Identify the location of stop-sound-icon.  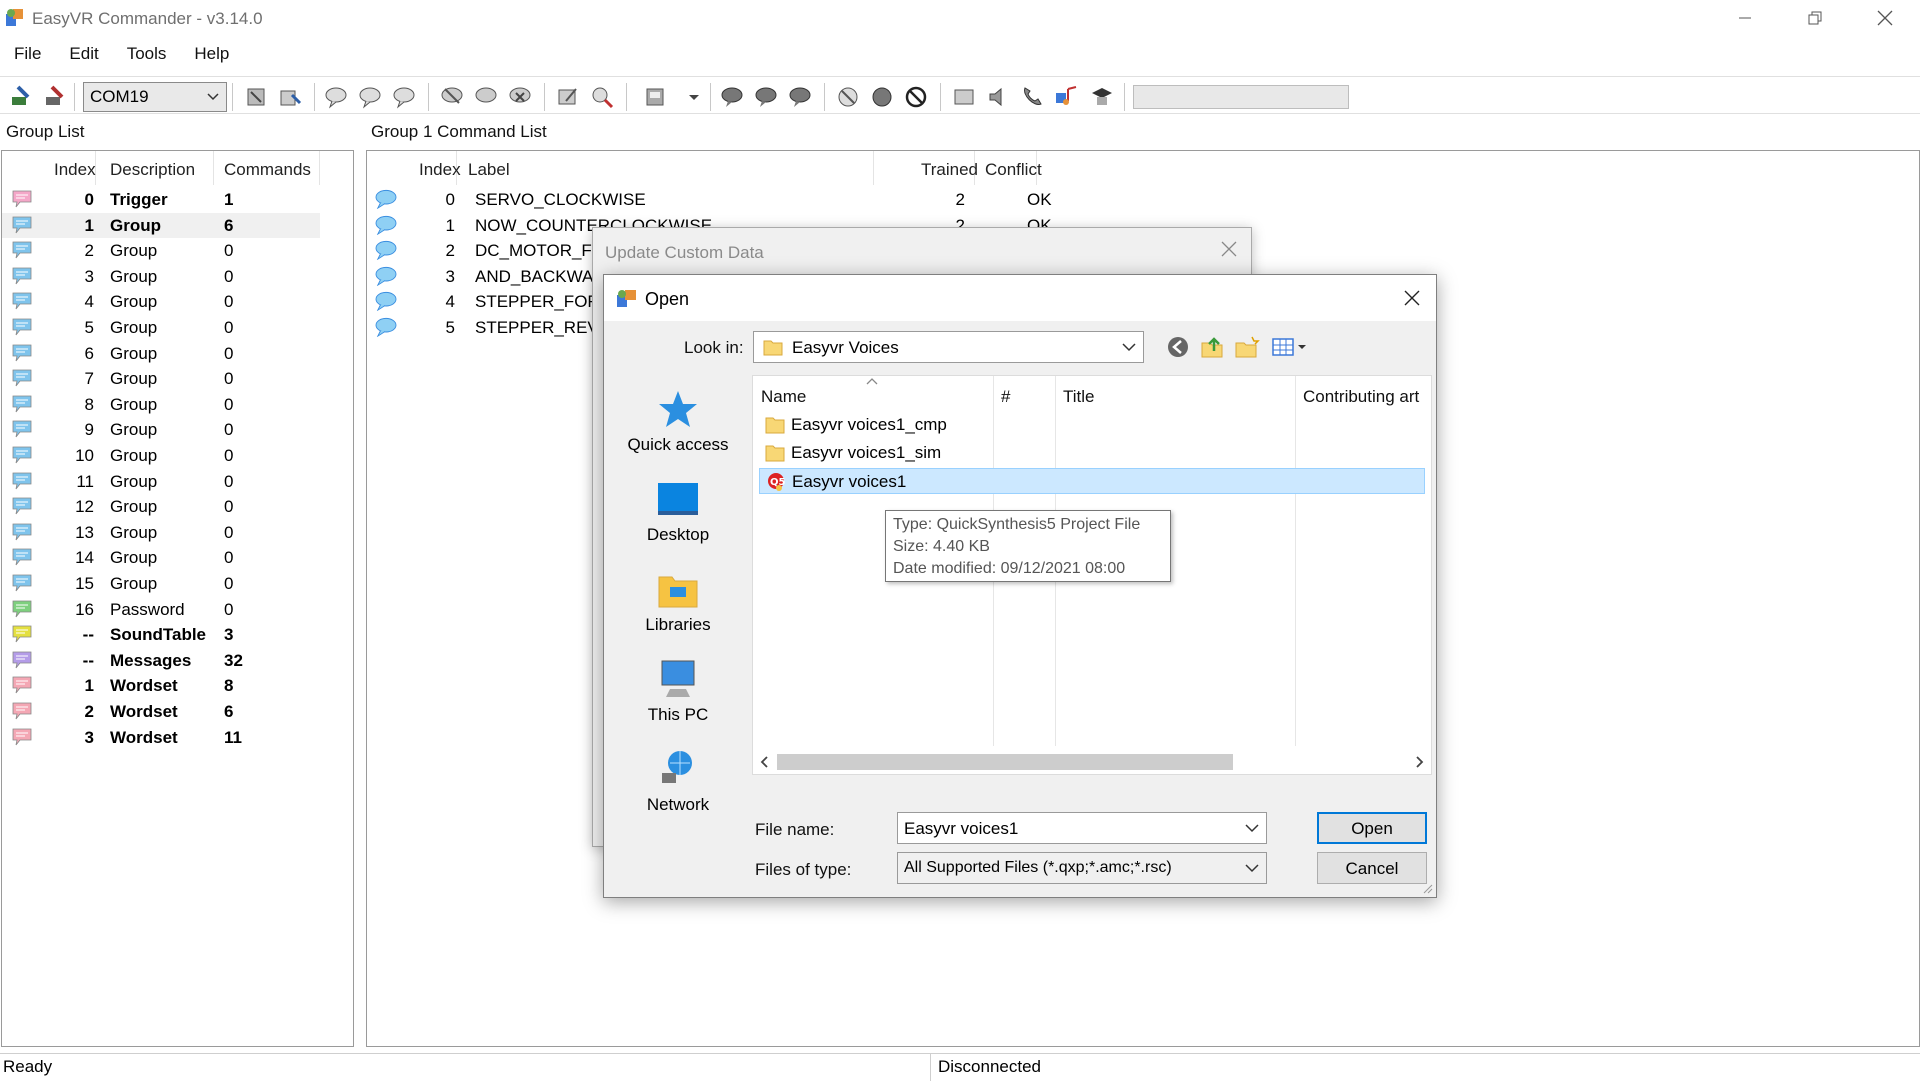
(882, 97).